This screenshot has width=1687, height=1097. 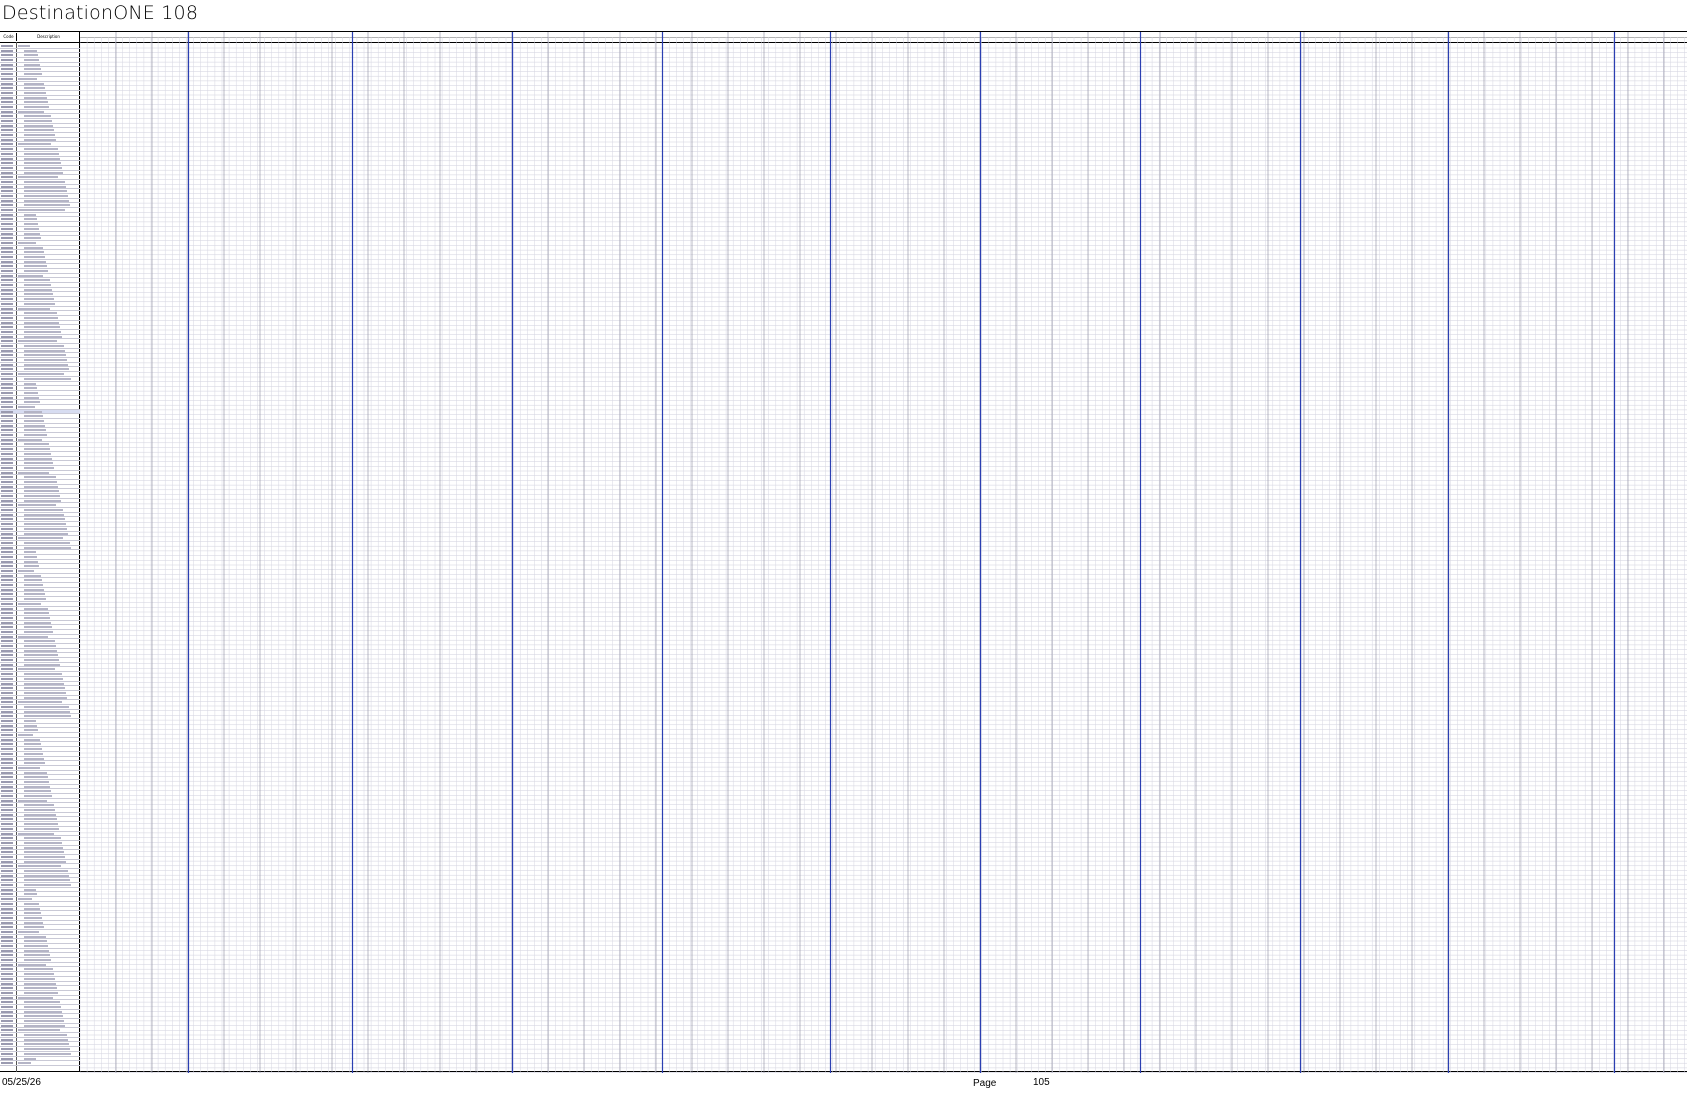 What do you see at coordinates (100, 13) in the screenshot?
I see `page-title: DestinationONE 108` at bounding box center [100, 13].